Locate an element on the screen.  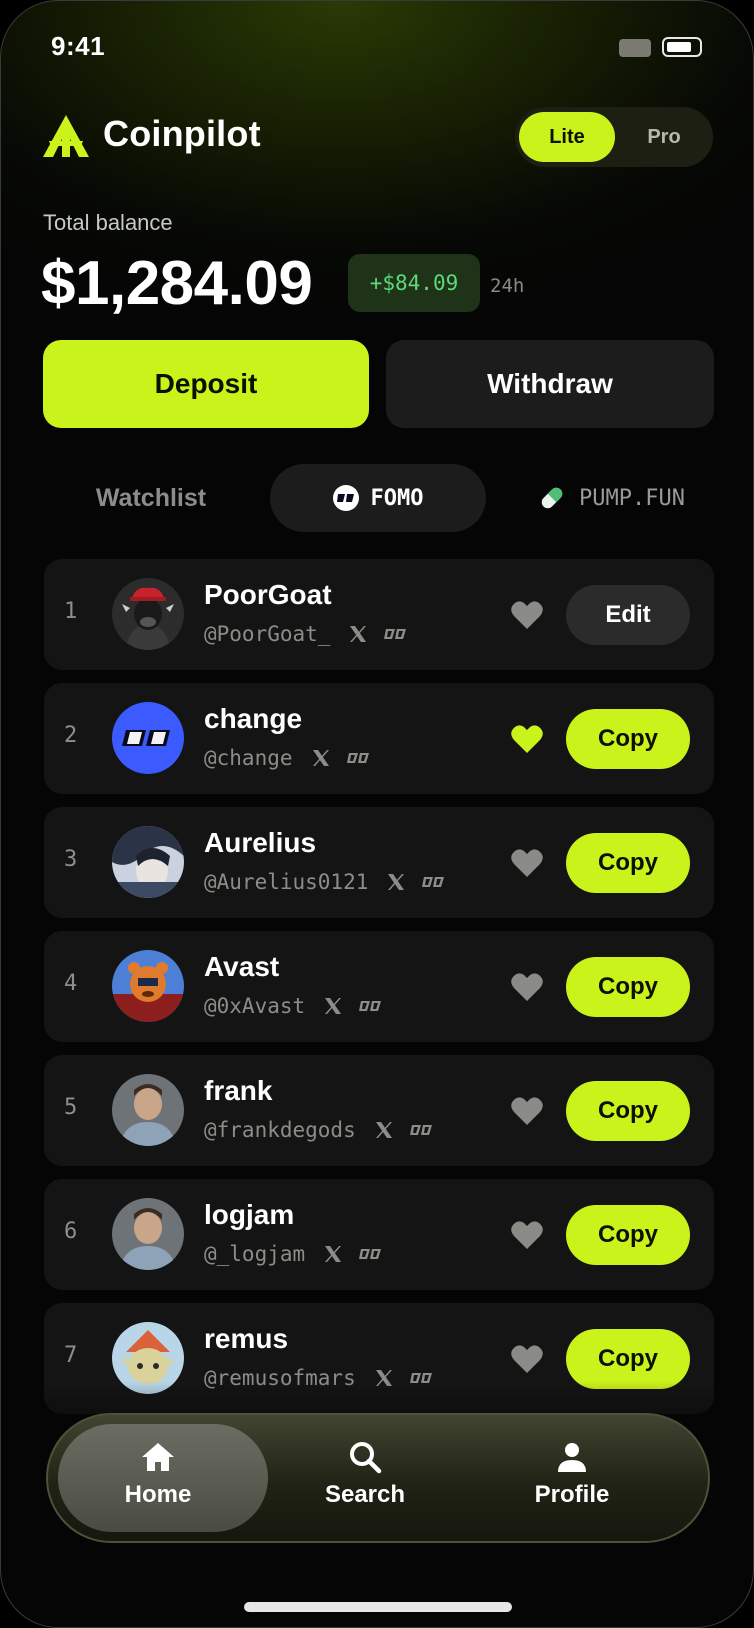
trader-name: logjam is located at coordinates (249, 1215).